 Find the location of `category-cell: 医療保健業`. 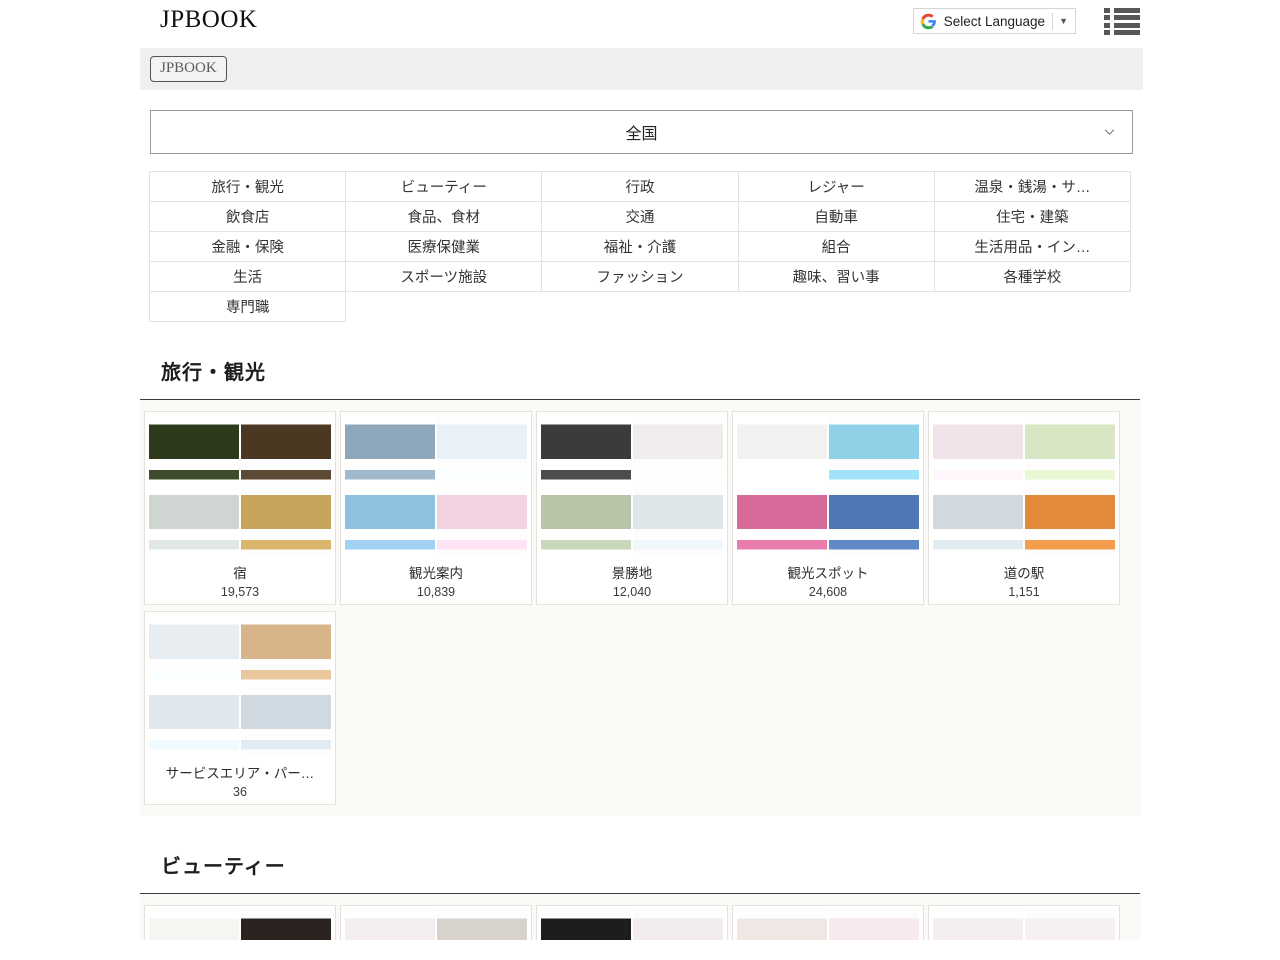

category-cell: 医療保健業 is located at coordinates (444, 246).